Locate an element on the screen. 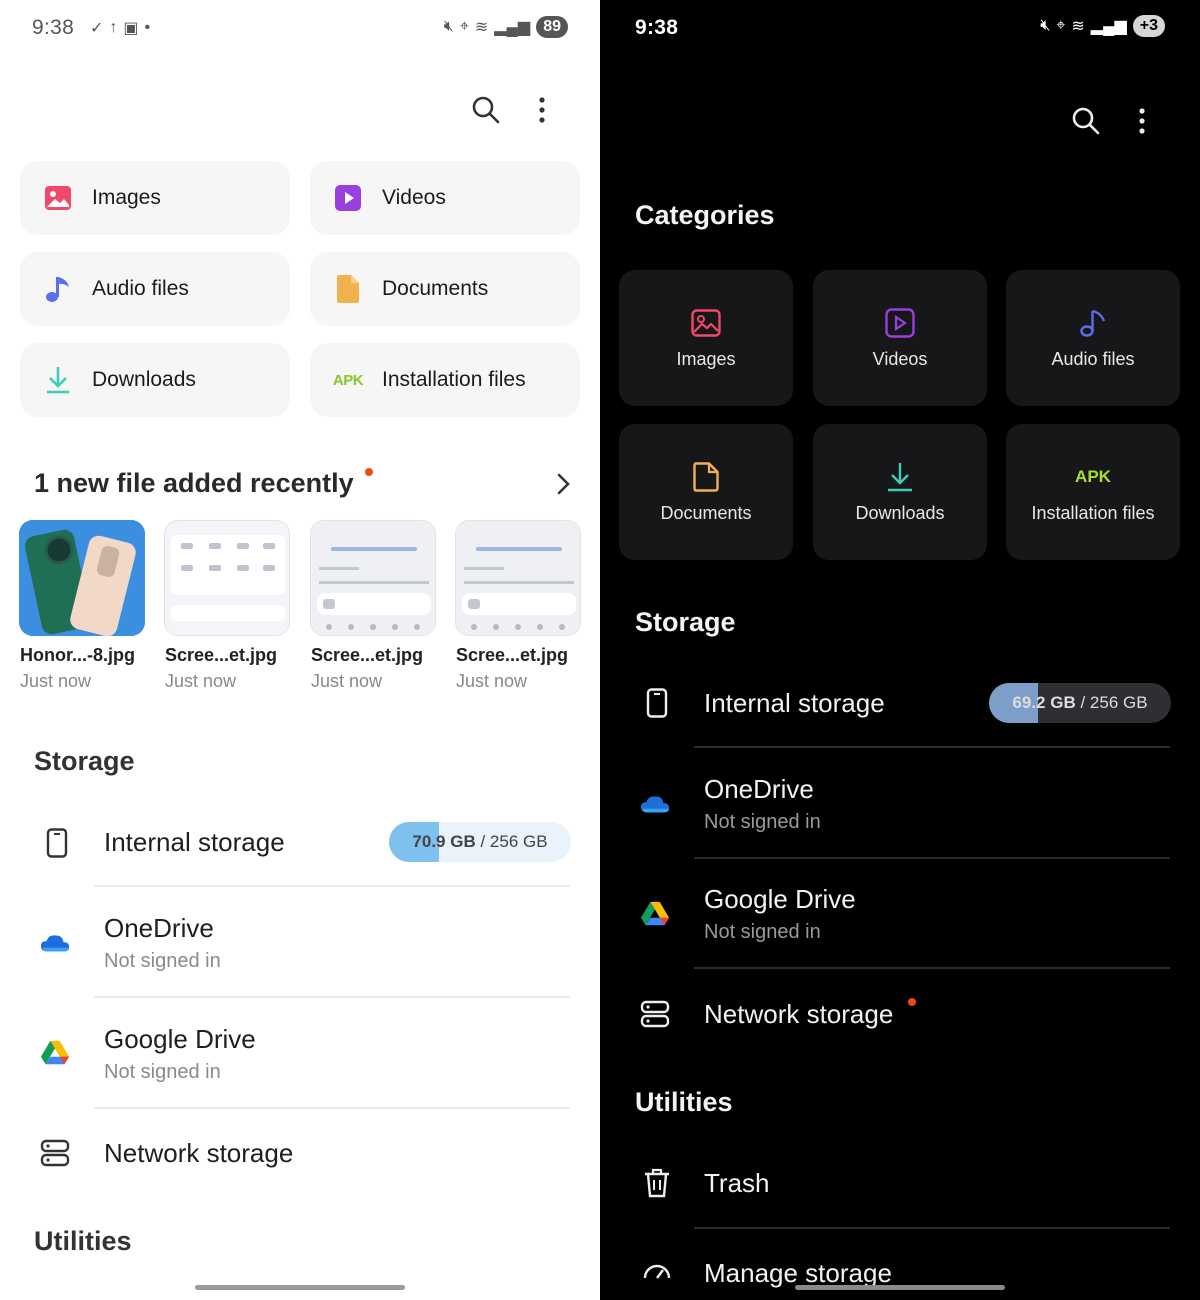  storage-usage-bar: 70.9 GB / 256 GB is located at coordinates (480, 842).